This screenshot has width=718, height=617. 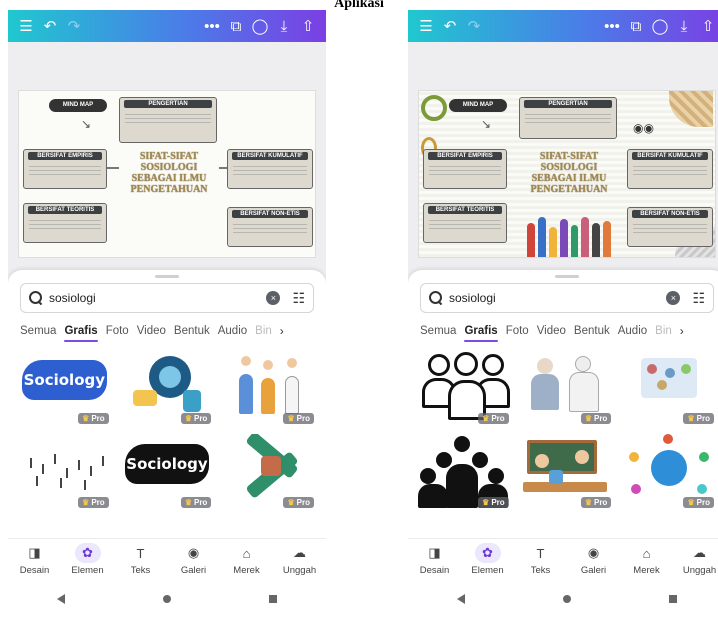 What do you see at coordinates (486, 124) in the screenshot?
I see `arrow-icon: ↘` at bounding box center [486, 124].